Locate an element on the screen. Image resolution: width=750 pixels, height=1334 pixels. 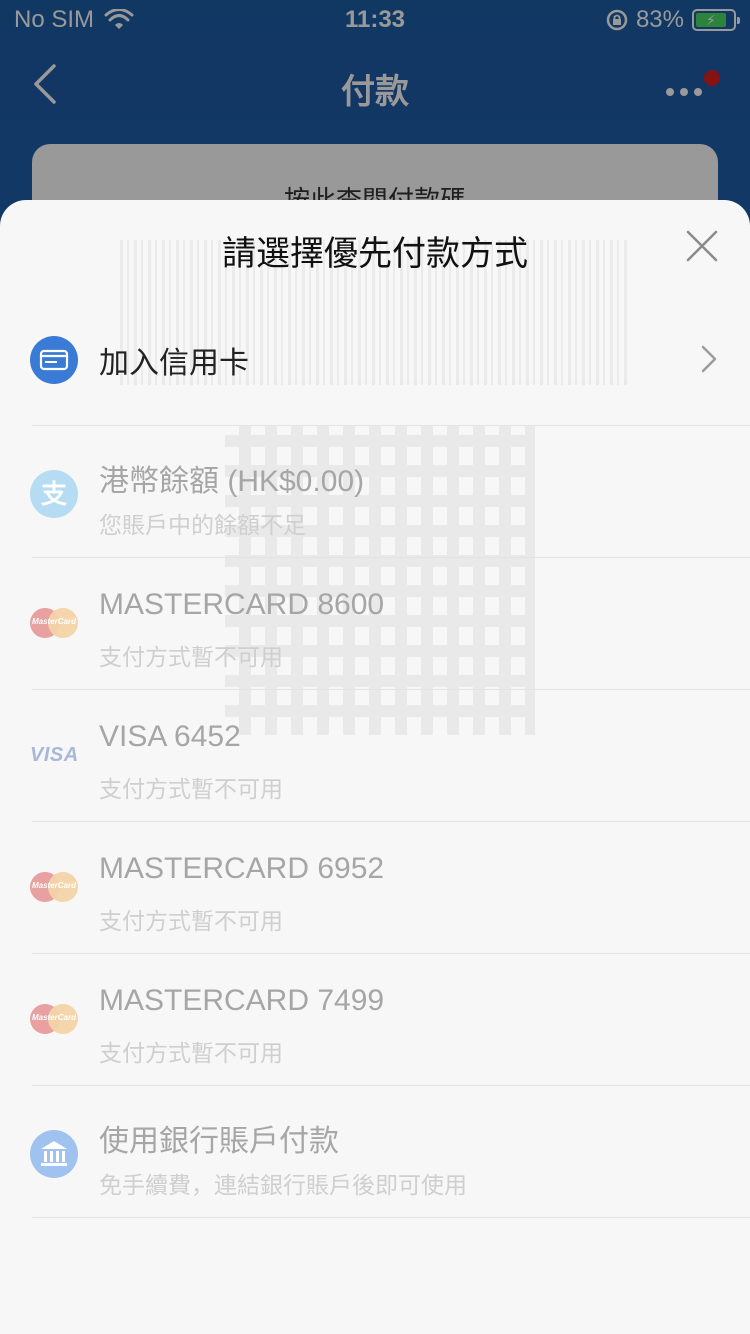
method-name: MASTERCARD 6952 is located at coordinates (242, 868).